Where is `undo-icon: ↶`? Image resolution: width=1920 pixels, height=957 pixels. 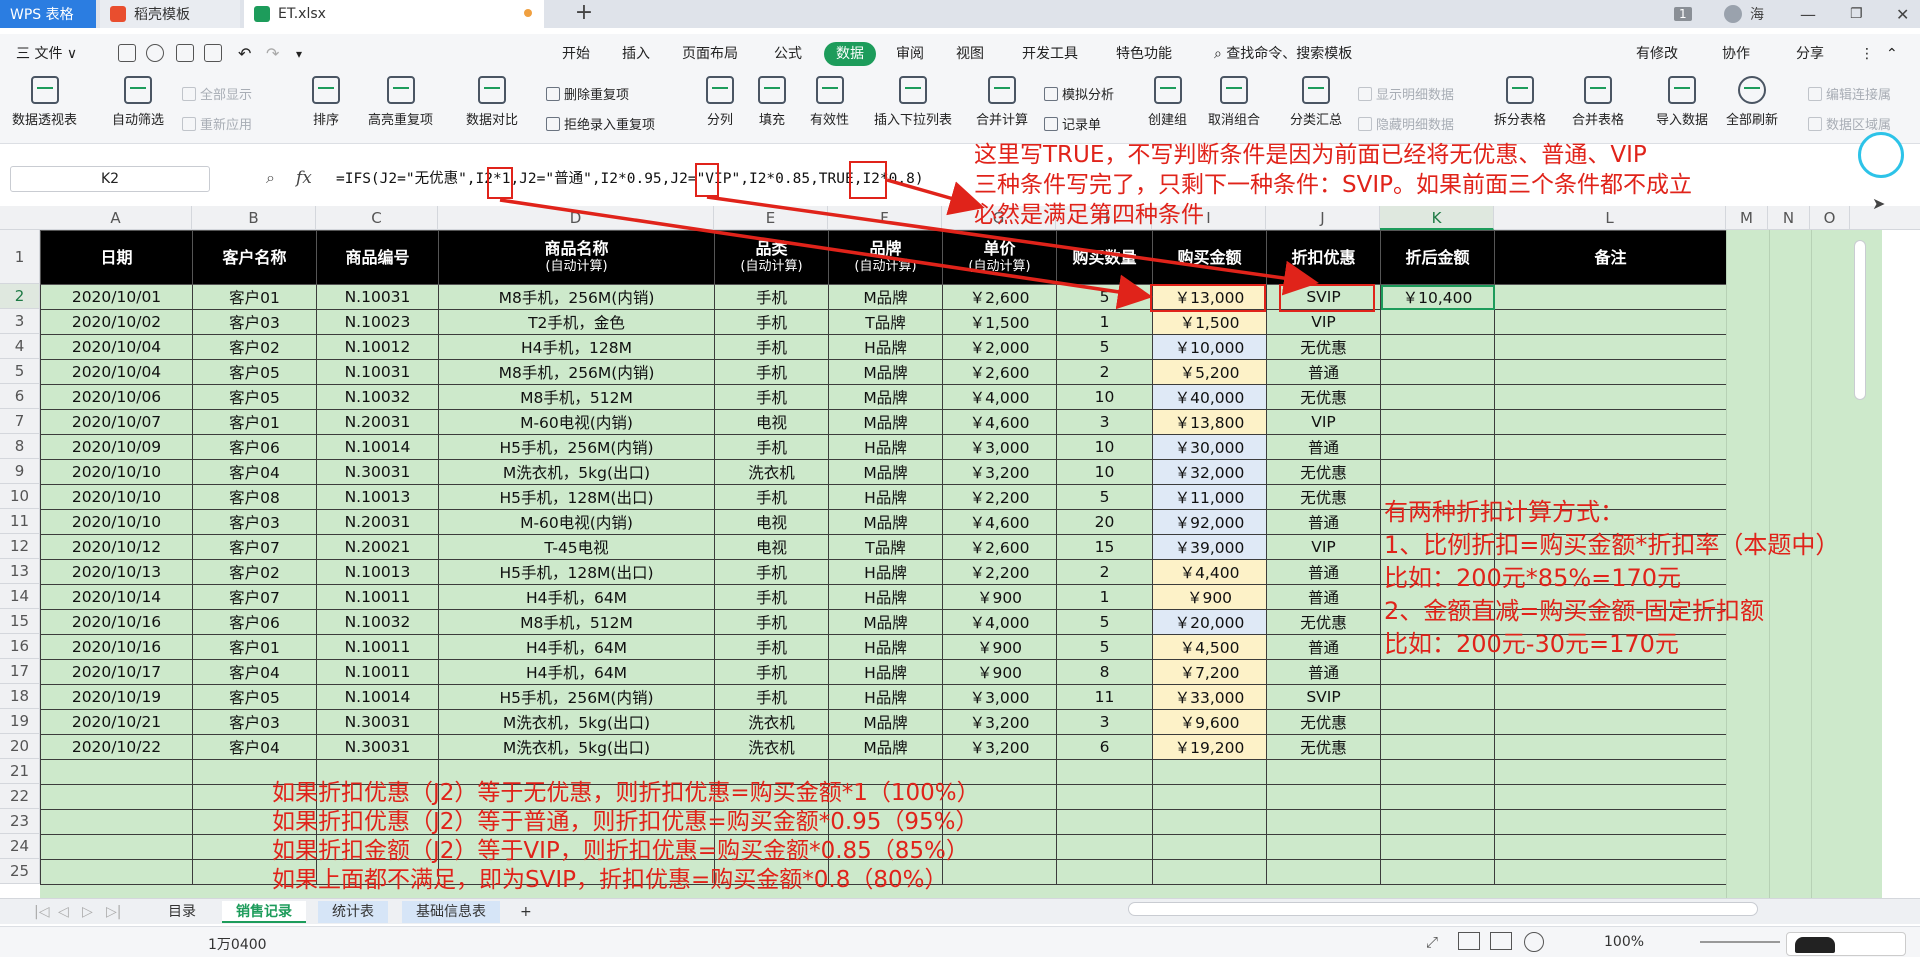
undo-icon: ↶ is located at coordinates (244, 54).